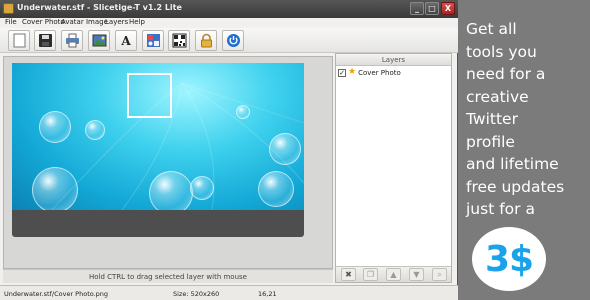 Image resolution: width=590 pixels, height=300 pixels. What do you see at coordinates (56, 294) in the screenshot?
I see `status-file-path: Underwater.stf/Cover Photo.png` at bounding box center [56, 294].